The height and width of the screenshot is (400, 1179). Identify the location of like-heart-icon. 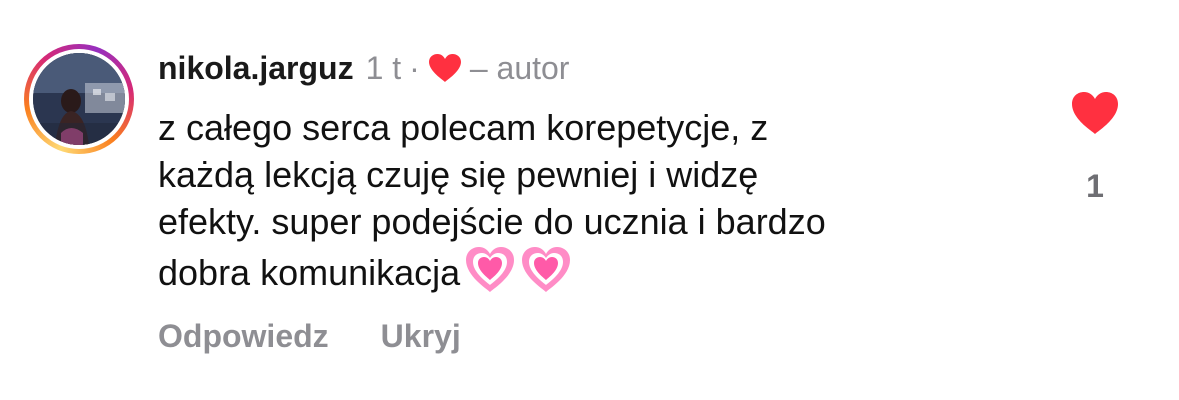
(1095, 113).